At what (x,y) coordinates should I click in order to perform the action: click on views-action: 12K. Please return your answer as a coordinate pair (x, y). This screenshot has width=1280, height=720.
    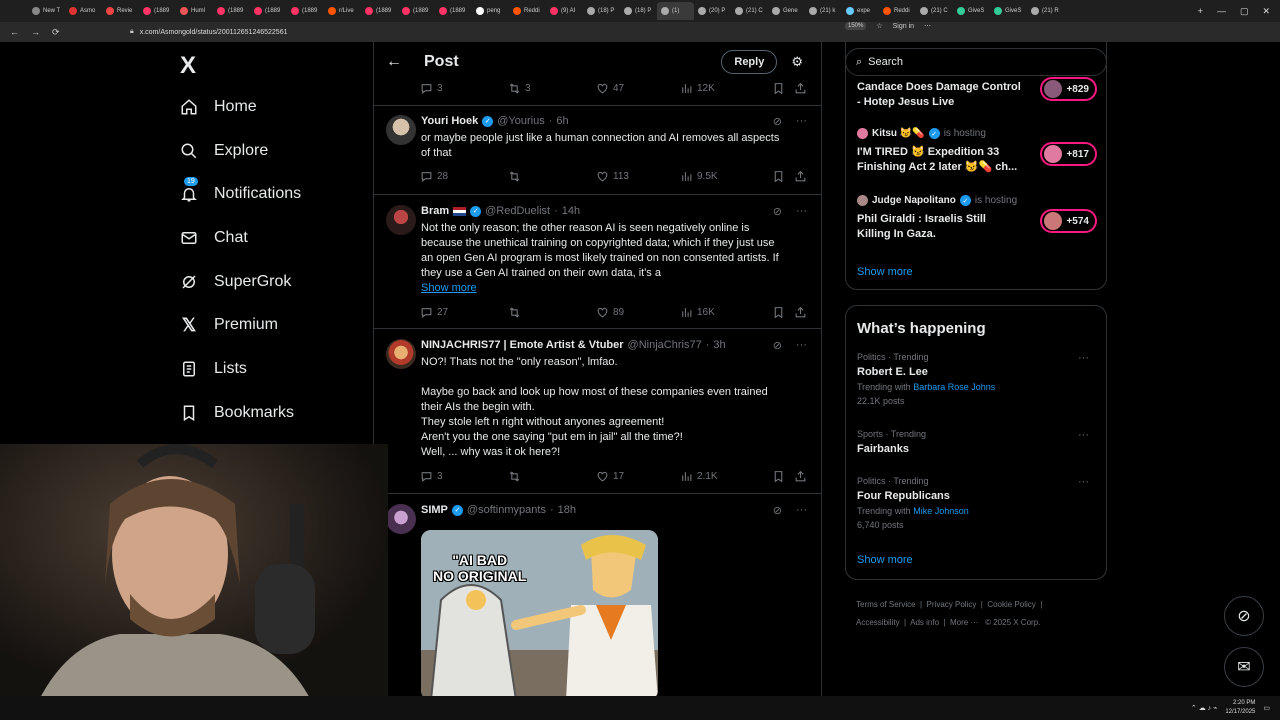
    Looking at the image, I should click on (726, 88).